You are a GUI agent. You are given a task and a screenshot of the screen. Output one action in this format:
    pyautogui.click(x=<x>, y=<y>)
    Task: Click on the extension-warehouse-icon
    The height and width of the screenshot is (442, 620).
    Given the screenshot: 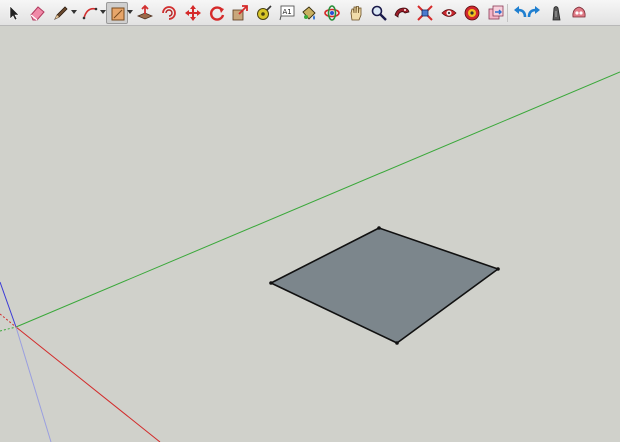 What is the action you would take?
    pyautogui.click(x=472, y=13)
    